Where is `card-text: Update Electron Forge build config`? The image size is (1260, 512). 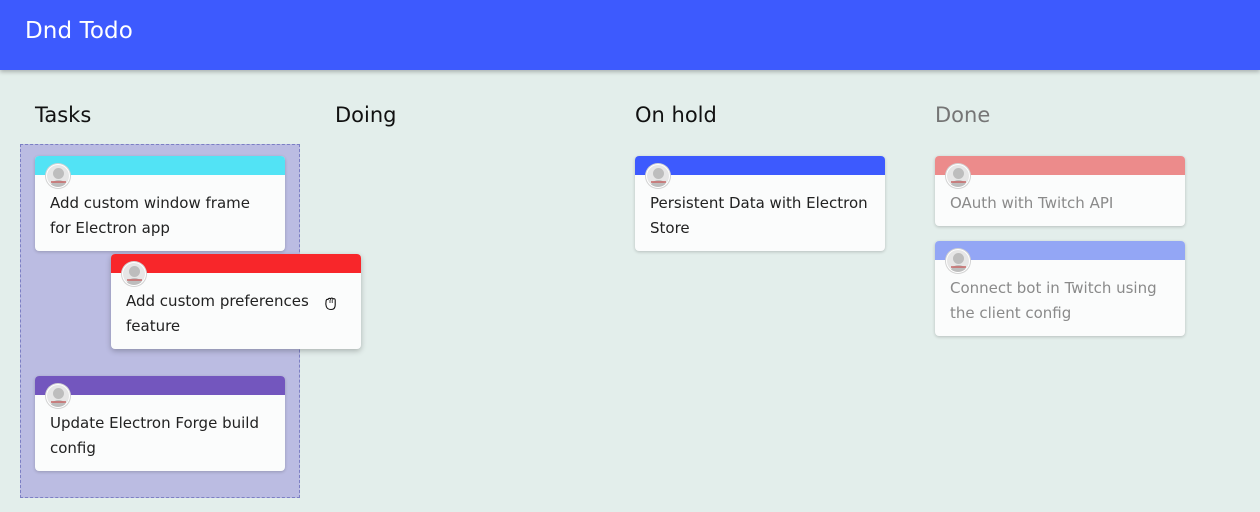
card-text: Update Electron Forge build config is located at coordinates (154, 435).